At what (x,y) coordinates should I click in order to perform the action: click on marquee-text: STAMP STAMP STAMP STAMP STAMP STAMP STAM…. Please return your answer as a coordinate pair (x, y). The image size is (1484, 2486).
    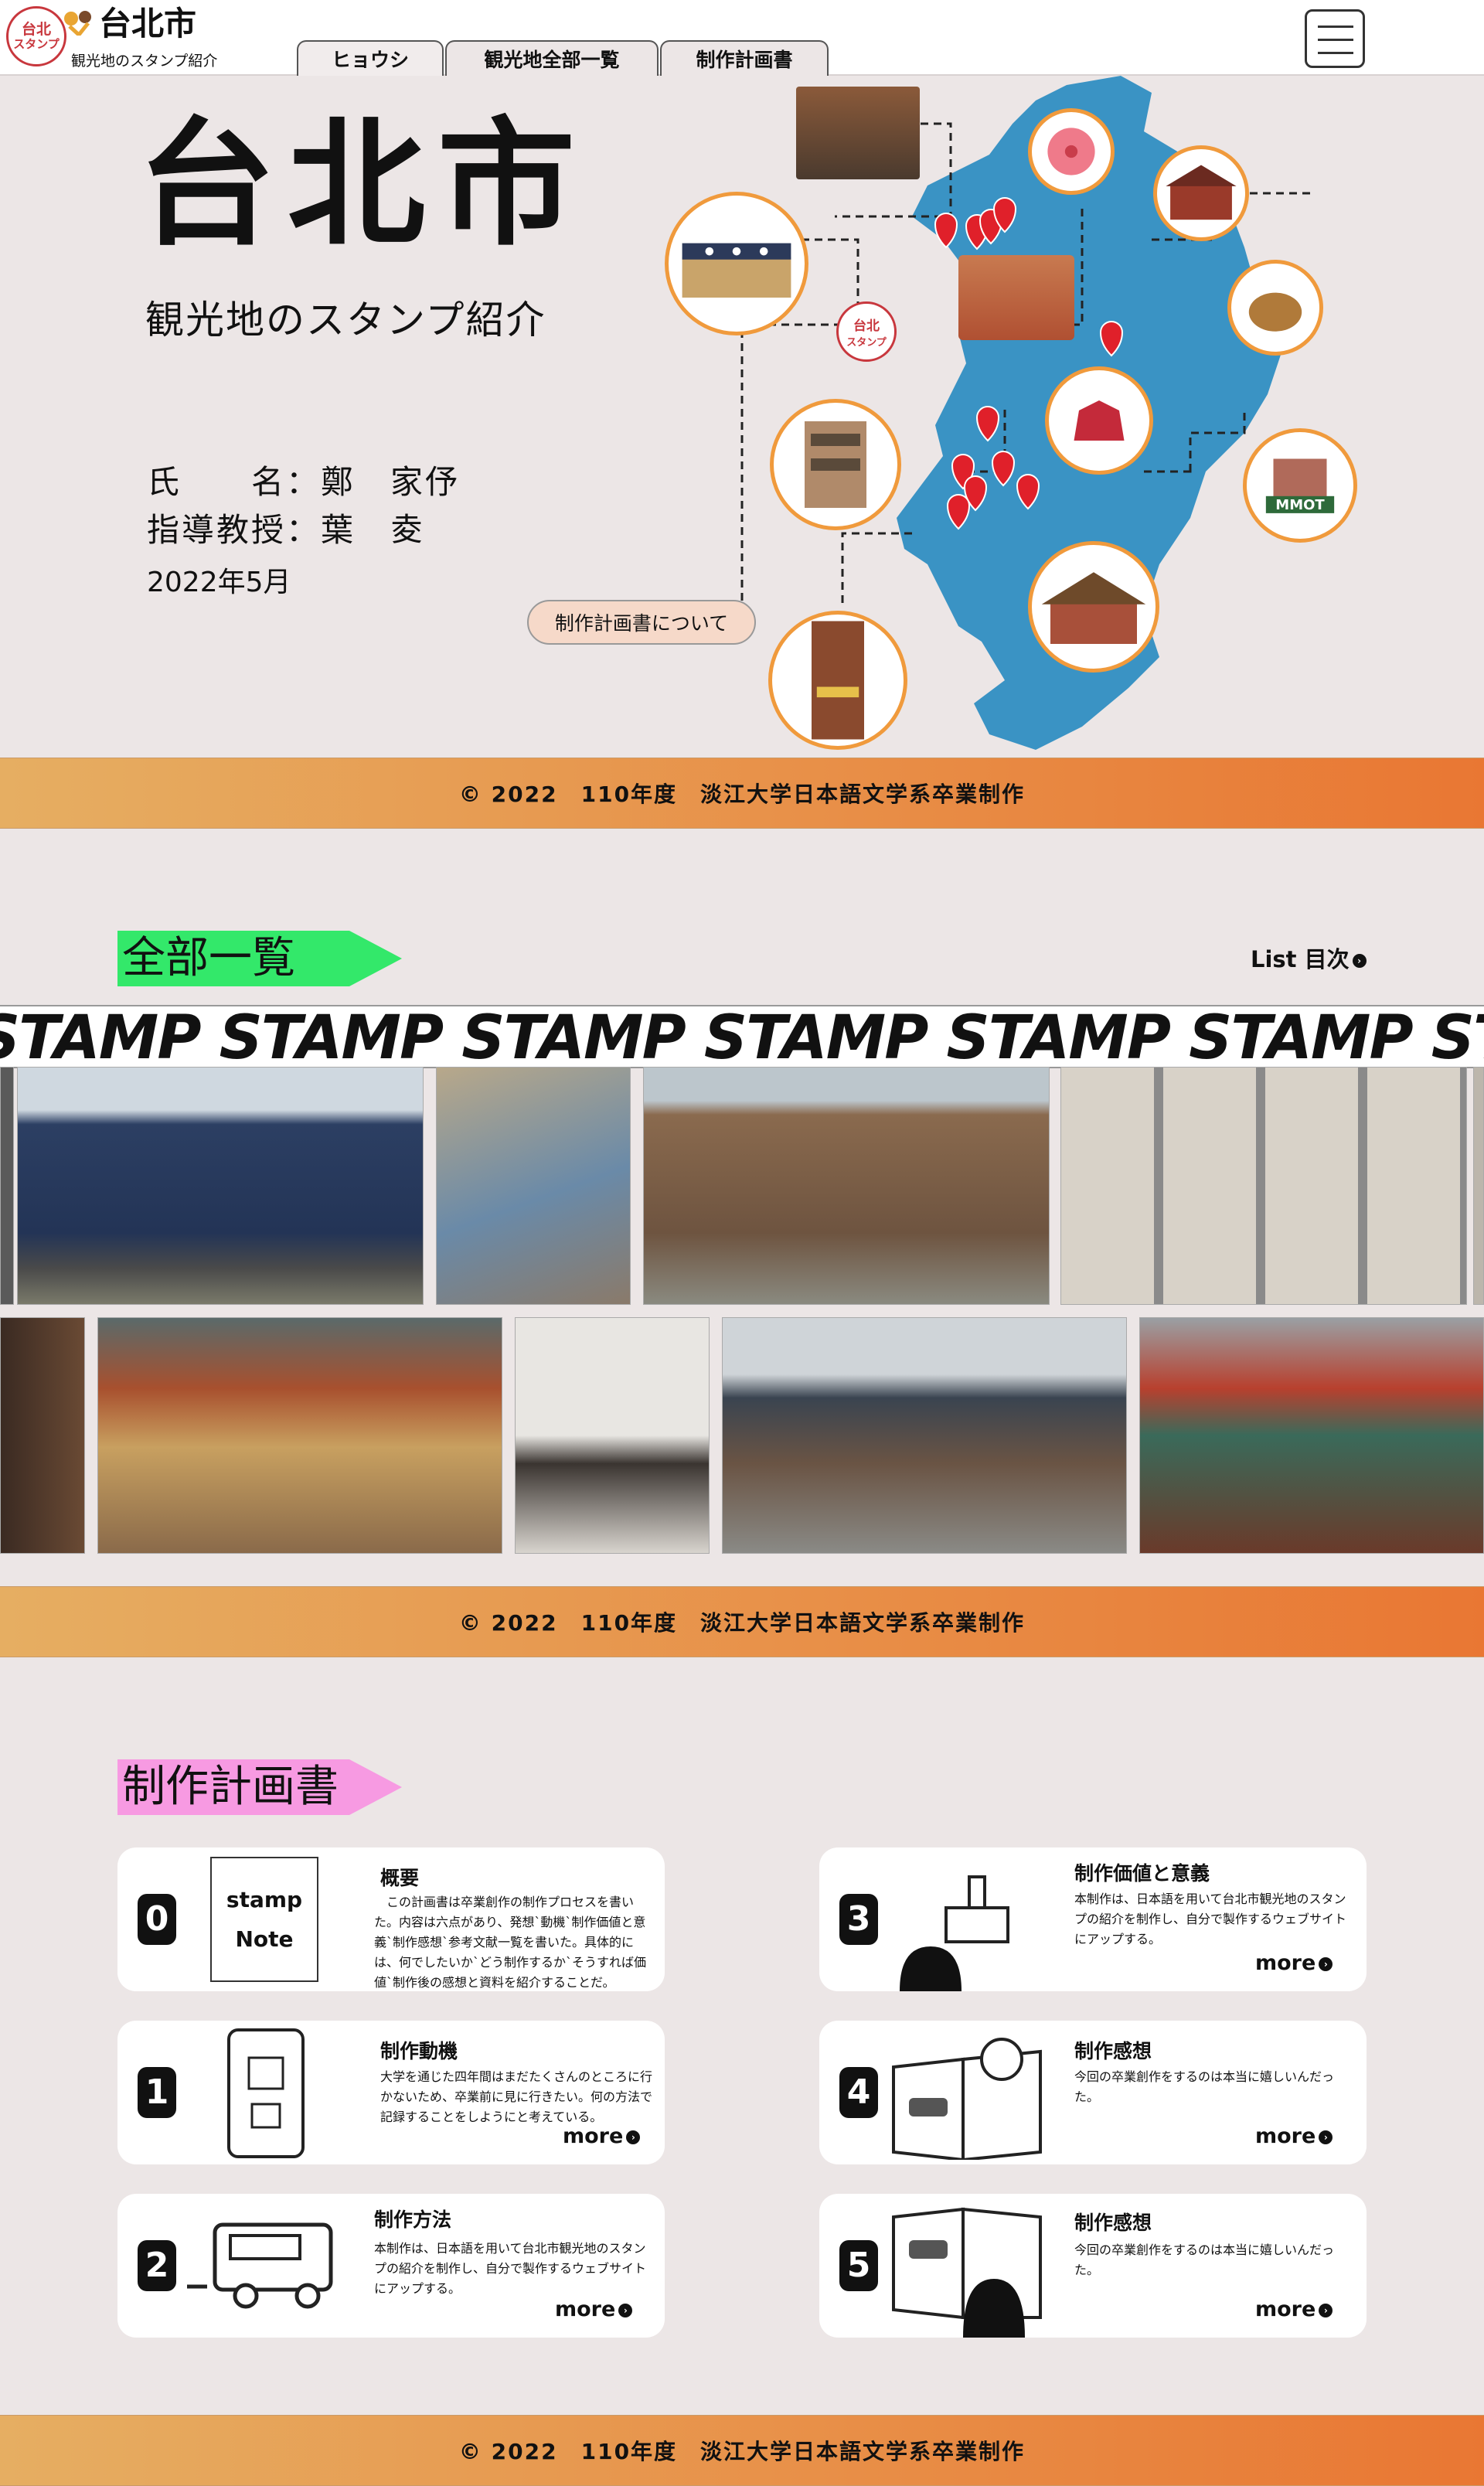
    Looking at the image, I should click on (742, 1036).